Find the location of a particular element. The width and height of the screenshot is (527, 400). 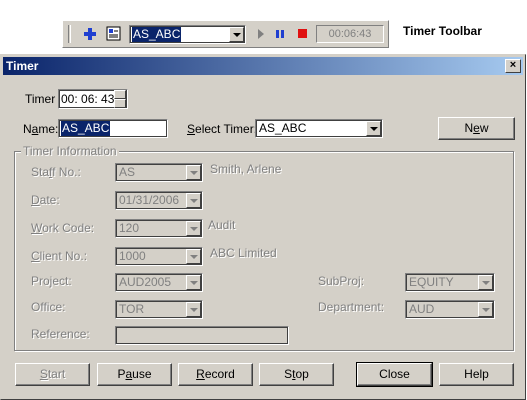

toolbar-grip is located at coordinates (69, 34).